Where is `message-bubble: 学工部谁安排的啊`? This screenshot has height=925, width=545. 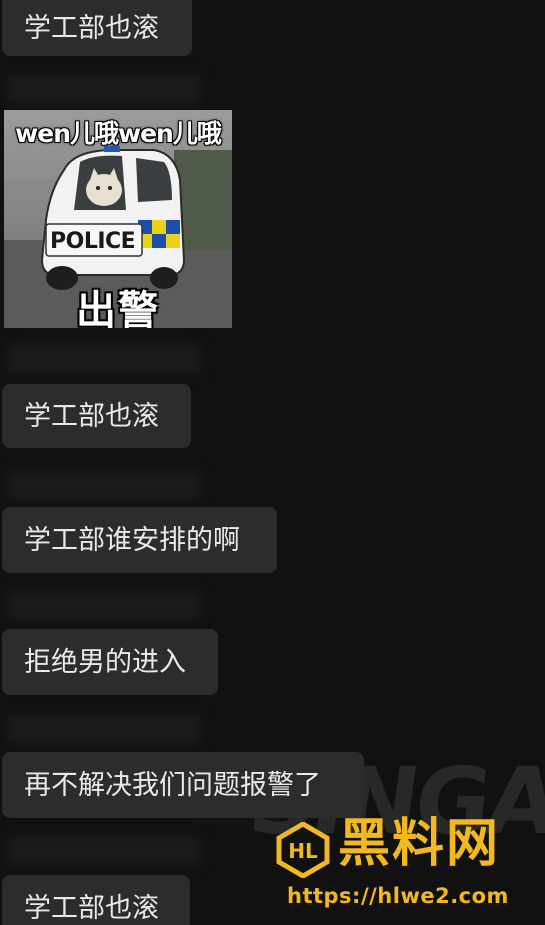 message-bubble: 学工部谁安排的啊 is located at coordinates (139, 540).